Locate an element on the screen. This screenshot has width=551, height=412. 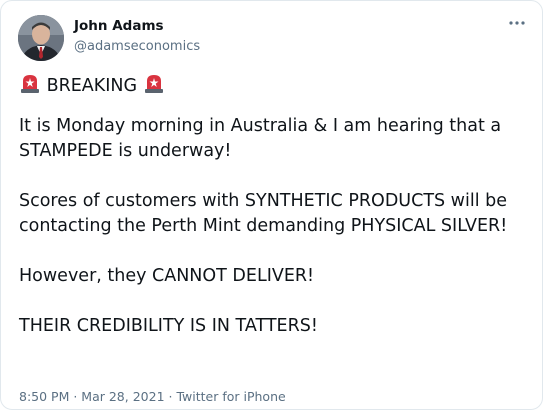
tweet-date: Mar 28, 2021 is located at coordinates (122, 396).